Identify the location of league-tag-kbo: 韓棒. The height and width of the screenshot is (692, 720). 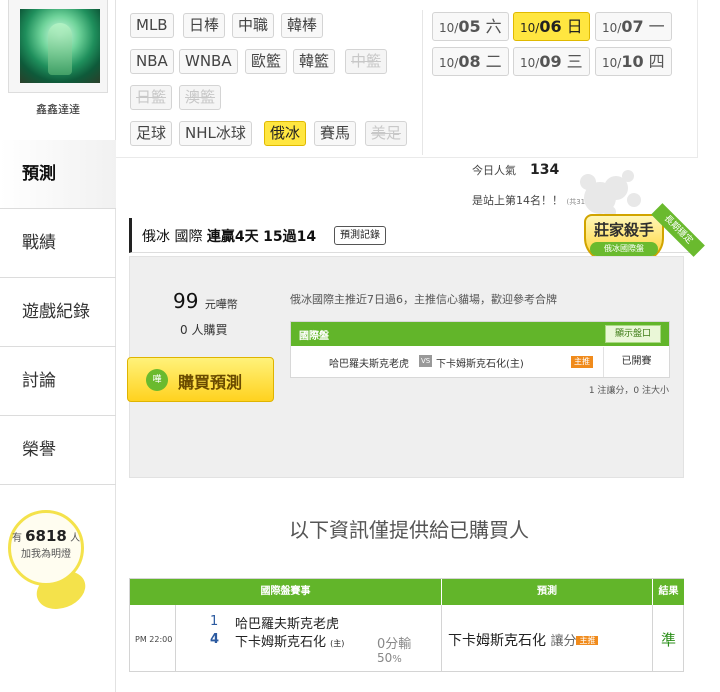
(302, 25).